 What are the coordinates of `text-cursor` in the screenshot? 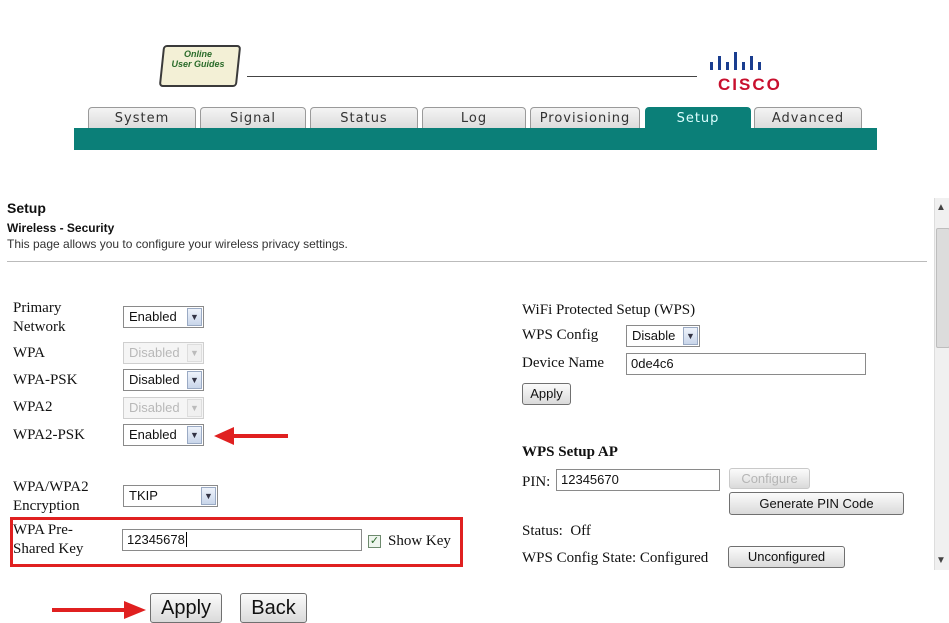 It's located at (186, 539).